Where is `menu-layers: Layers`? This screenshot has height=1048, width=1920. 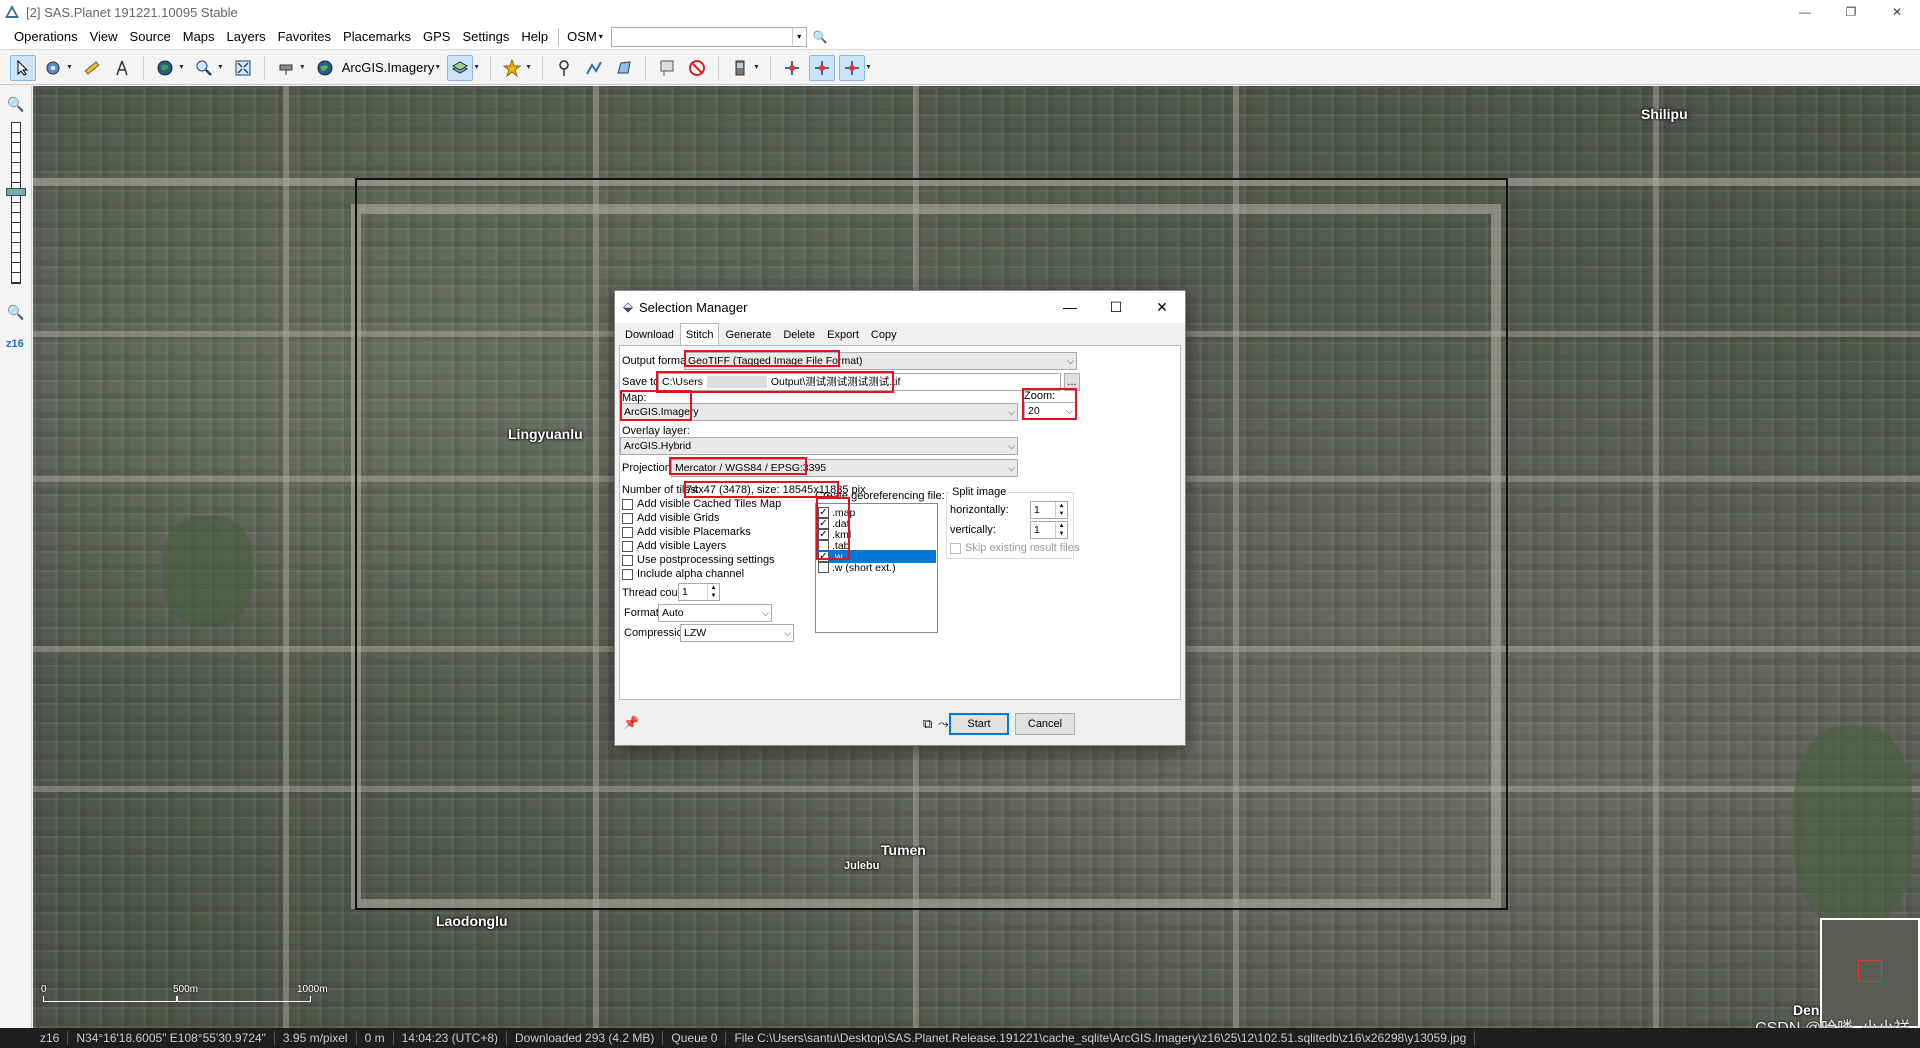 menu-layers: Layers is located at coordinates (246, 37).